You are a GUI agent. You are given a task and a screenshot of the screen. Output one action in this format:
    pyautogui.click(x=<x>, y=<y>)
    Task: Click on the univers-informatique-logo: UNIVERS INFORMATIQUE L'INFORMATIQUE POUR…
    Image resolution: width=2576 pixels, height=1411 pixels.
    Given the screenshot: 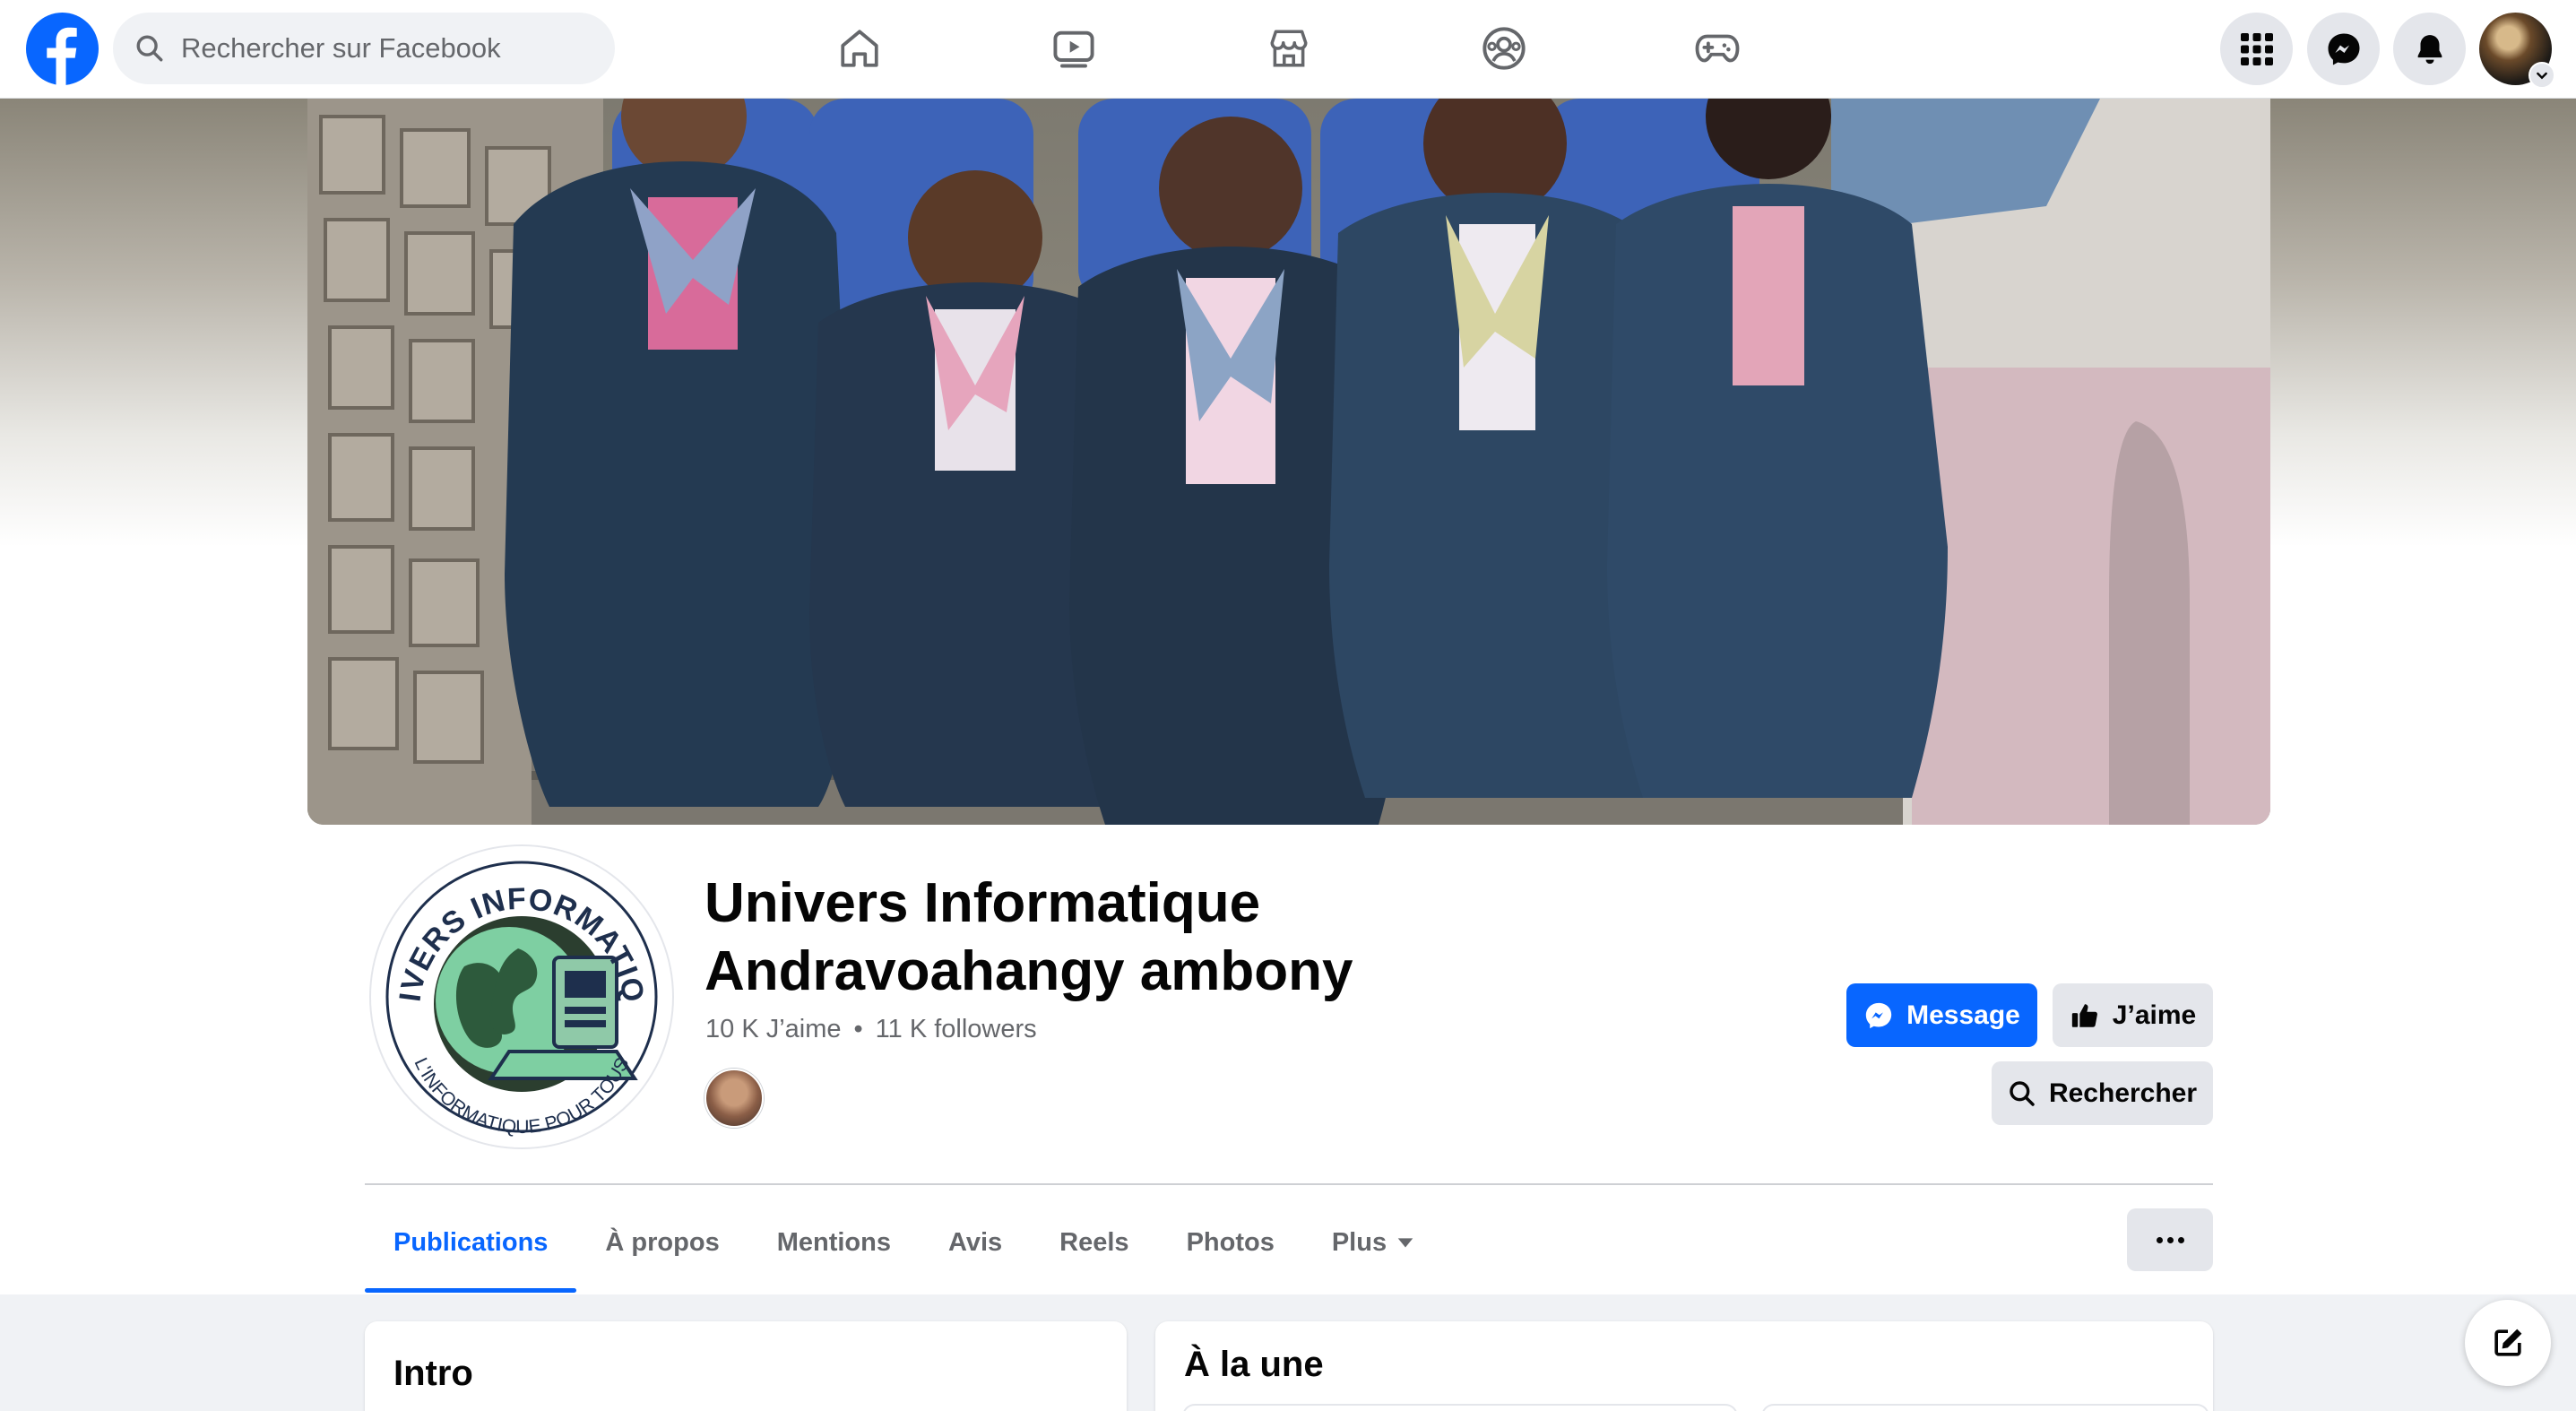 What is the action you would take?
    pyautogui.click(x=521, y=996)
    